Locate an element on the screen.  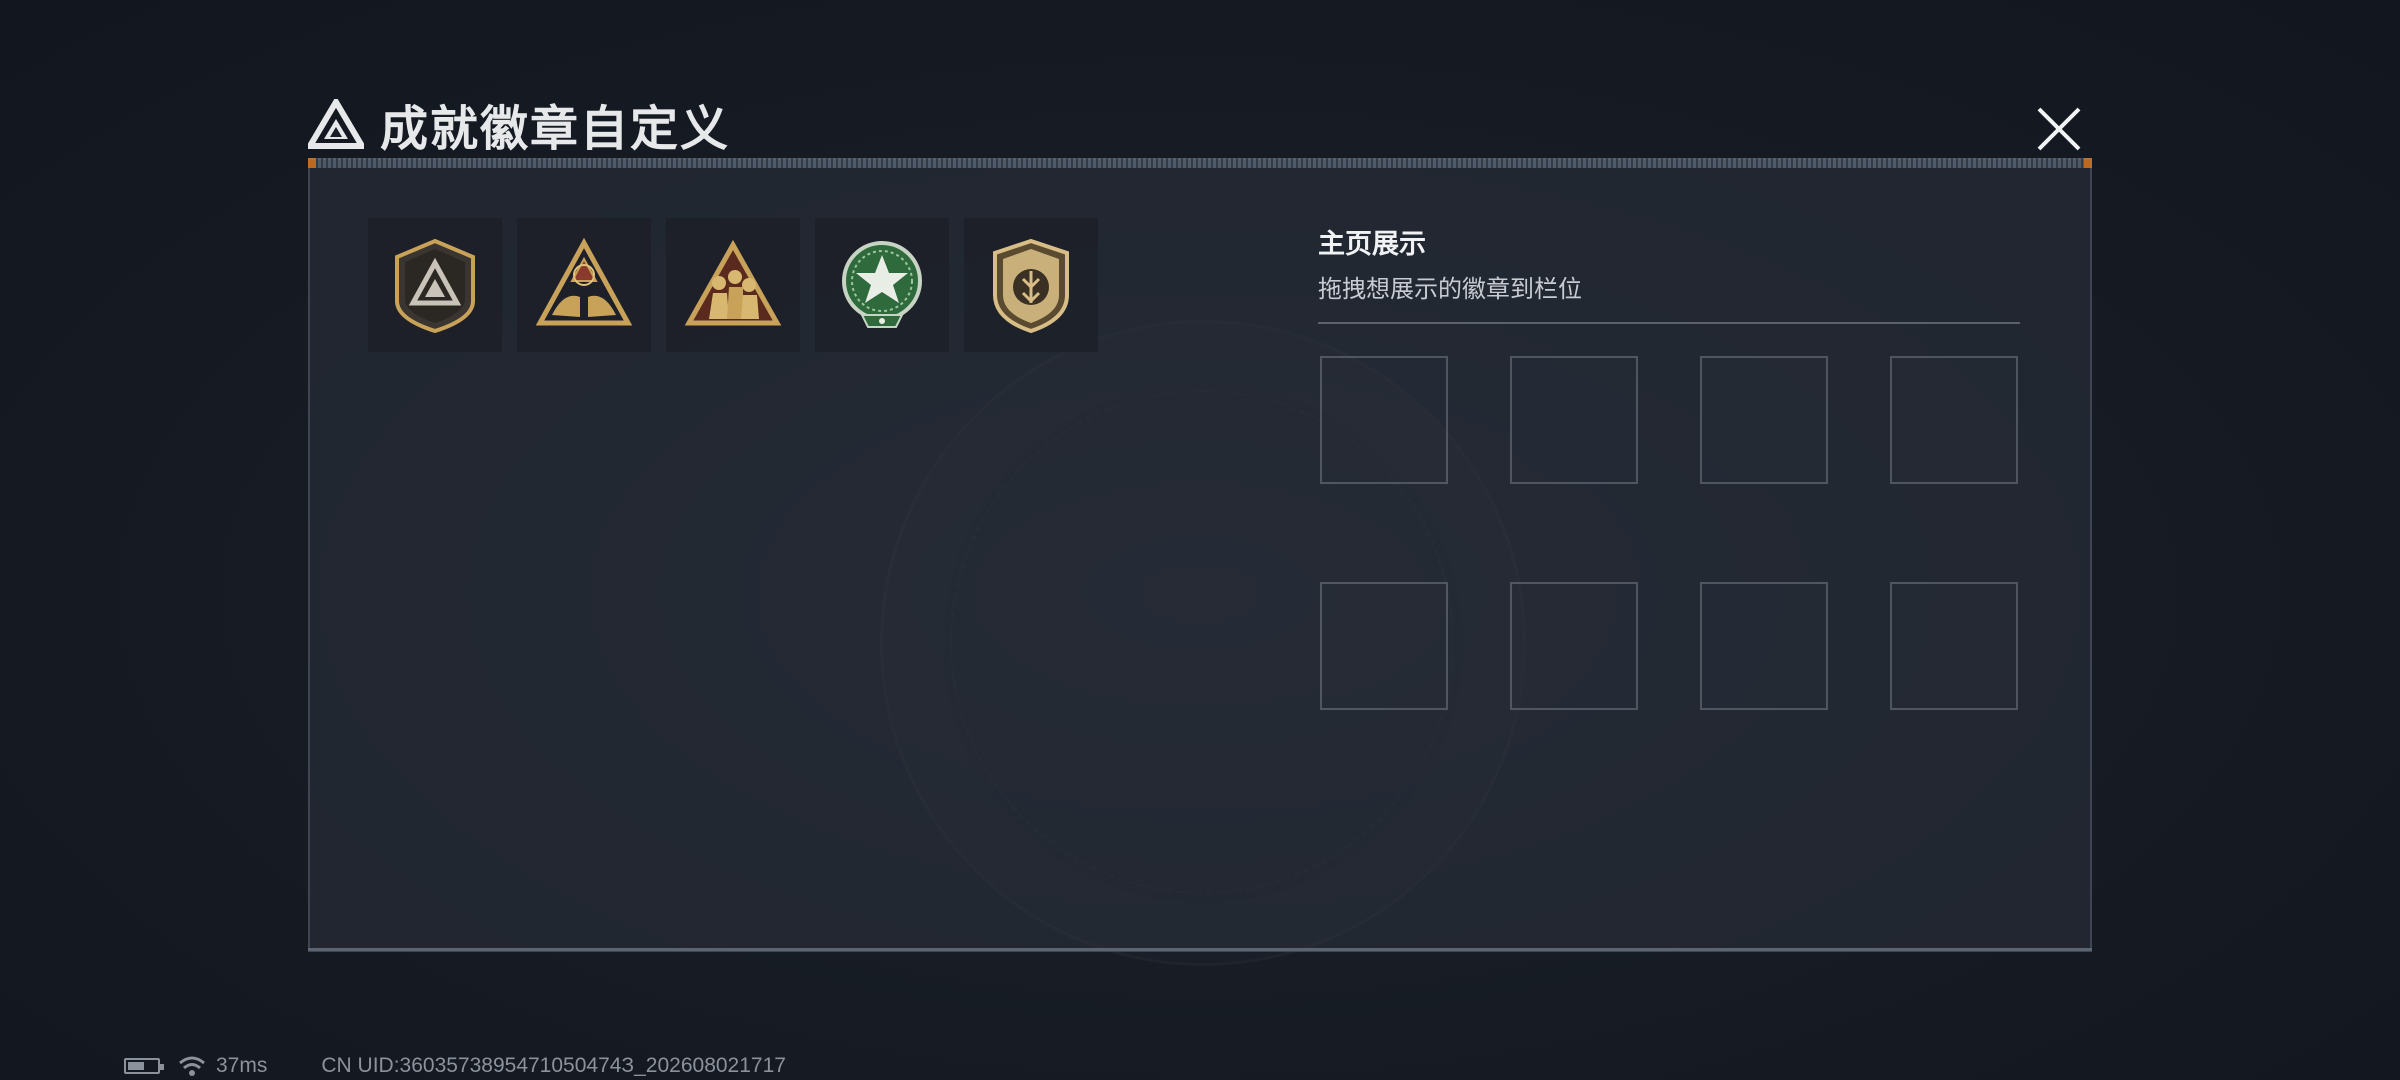
panel-top-border is located at coordinates (1200, 163).